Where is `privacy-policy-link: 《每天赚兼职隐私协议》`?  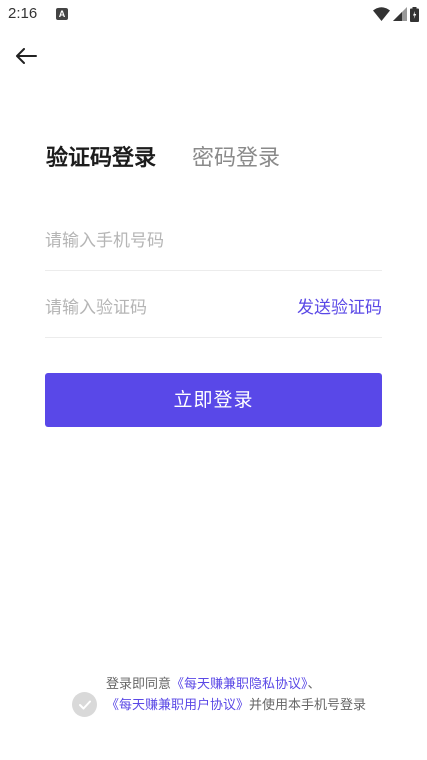 privacy-policy-link: 《每天赚兼职隐私协议》 is located at coordinates (239, 684).